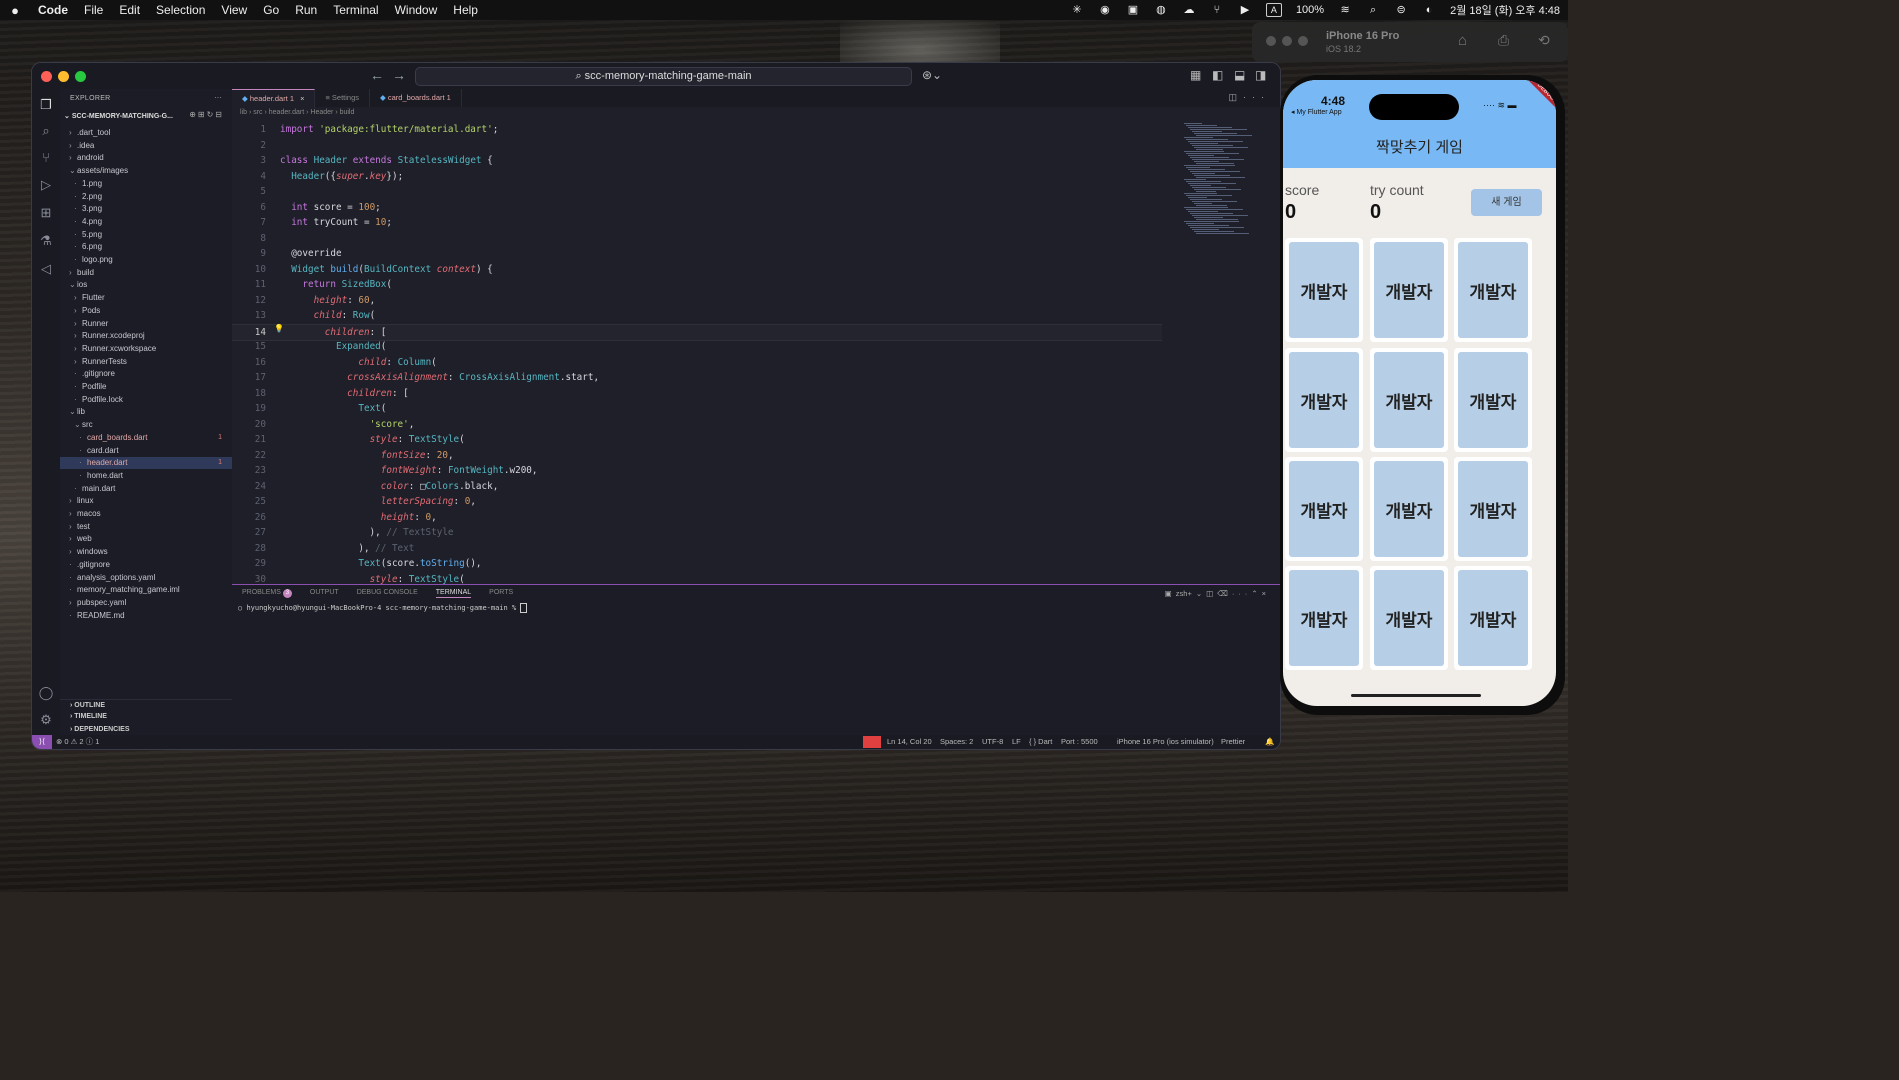 The height and width of the screenshot is (1080, 1899). I want to click on remote-explorer-icon: ◁, so click(46, 269).